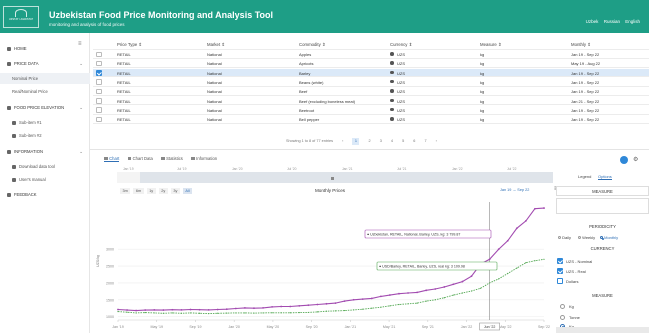 This screenshot has height=333, width=649. What do you see at coordinates (489, 327) in the screenshot?
I see `hover-date-label: Jun '22` at bounding box center [489, 327].